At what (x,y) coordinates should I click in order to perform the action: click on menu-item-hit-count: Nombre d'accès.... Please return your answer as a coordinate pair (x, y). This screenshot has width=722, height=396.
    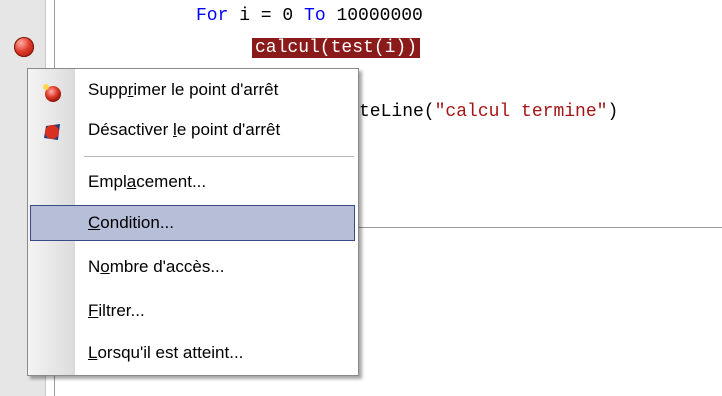
    Looking at the image, I should click on (192, 267).